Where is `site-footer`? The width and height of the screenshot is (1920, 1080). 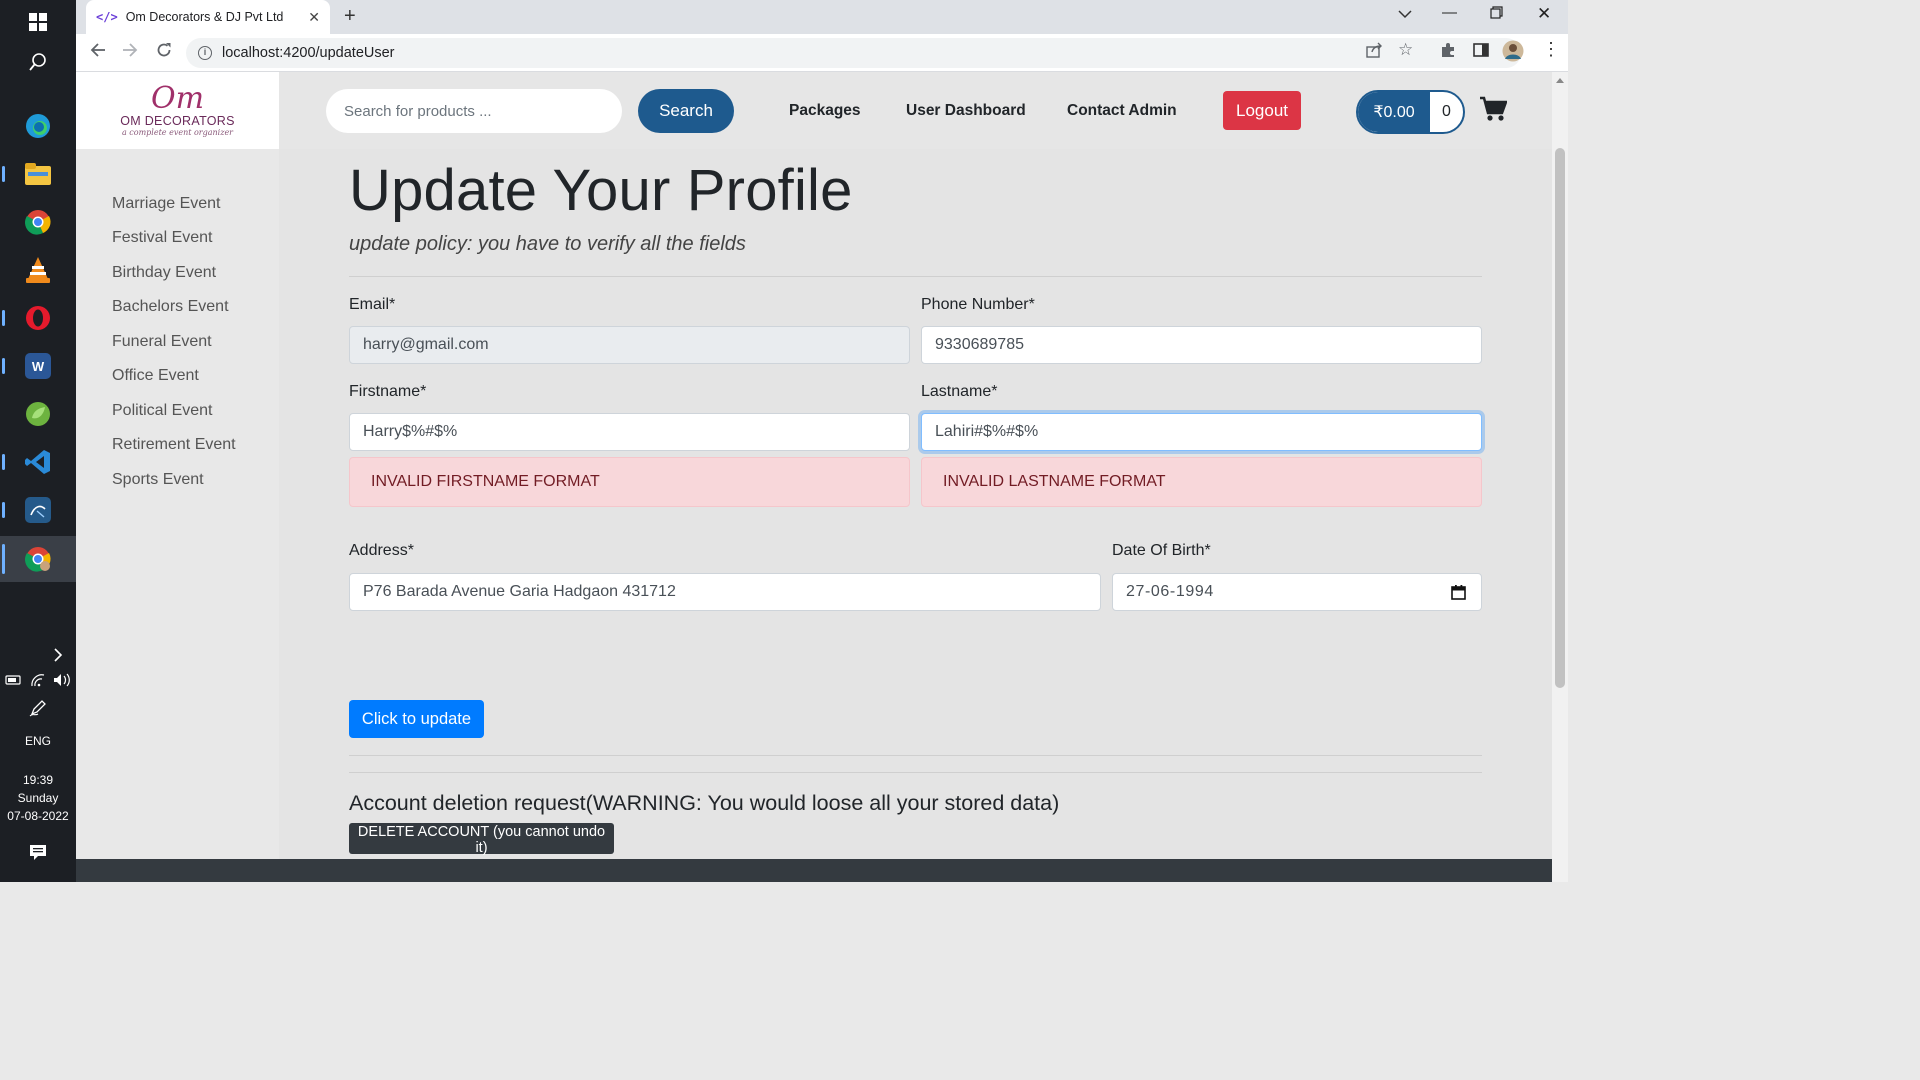 site-footer is located at coordinates (814, 870).